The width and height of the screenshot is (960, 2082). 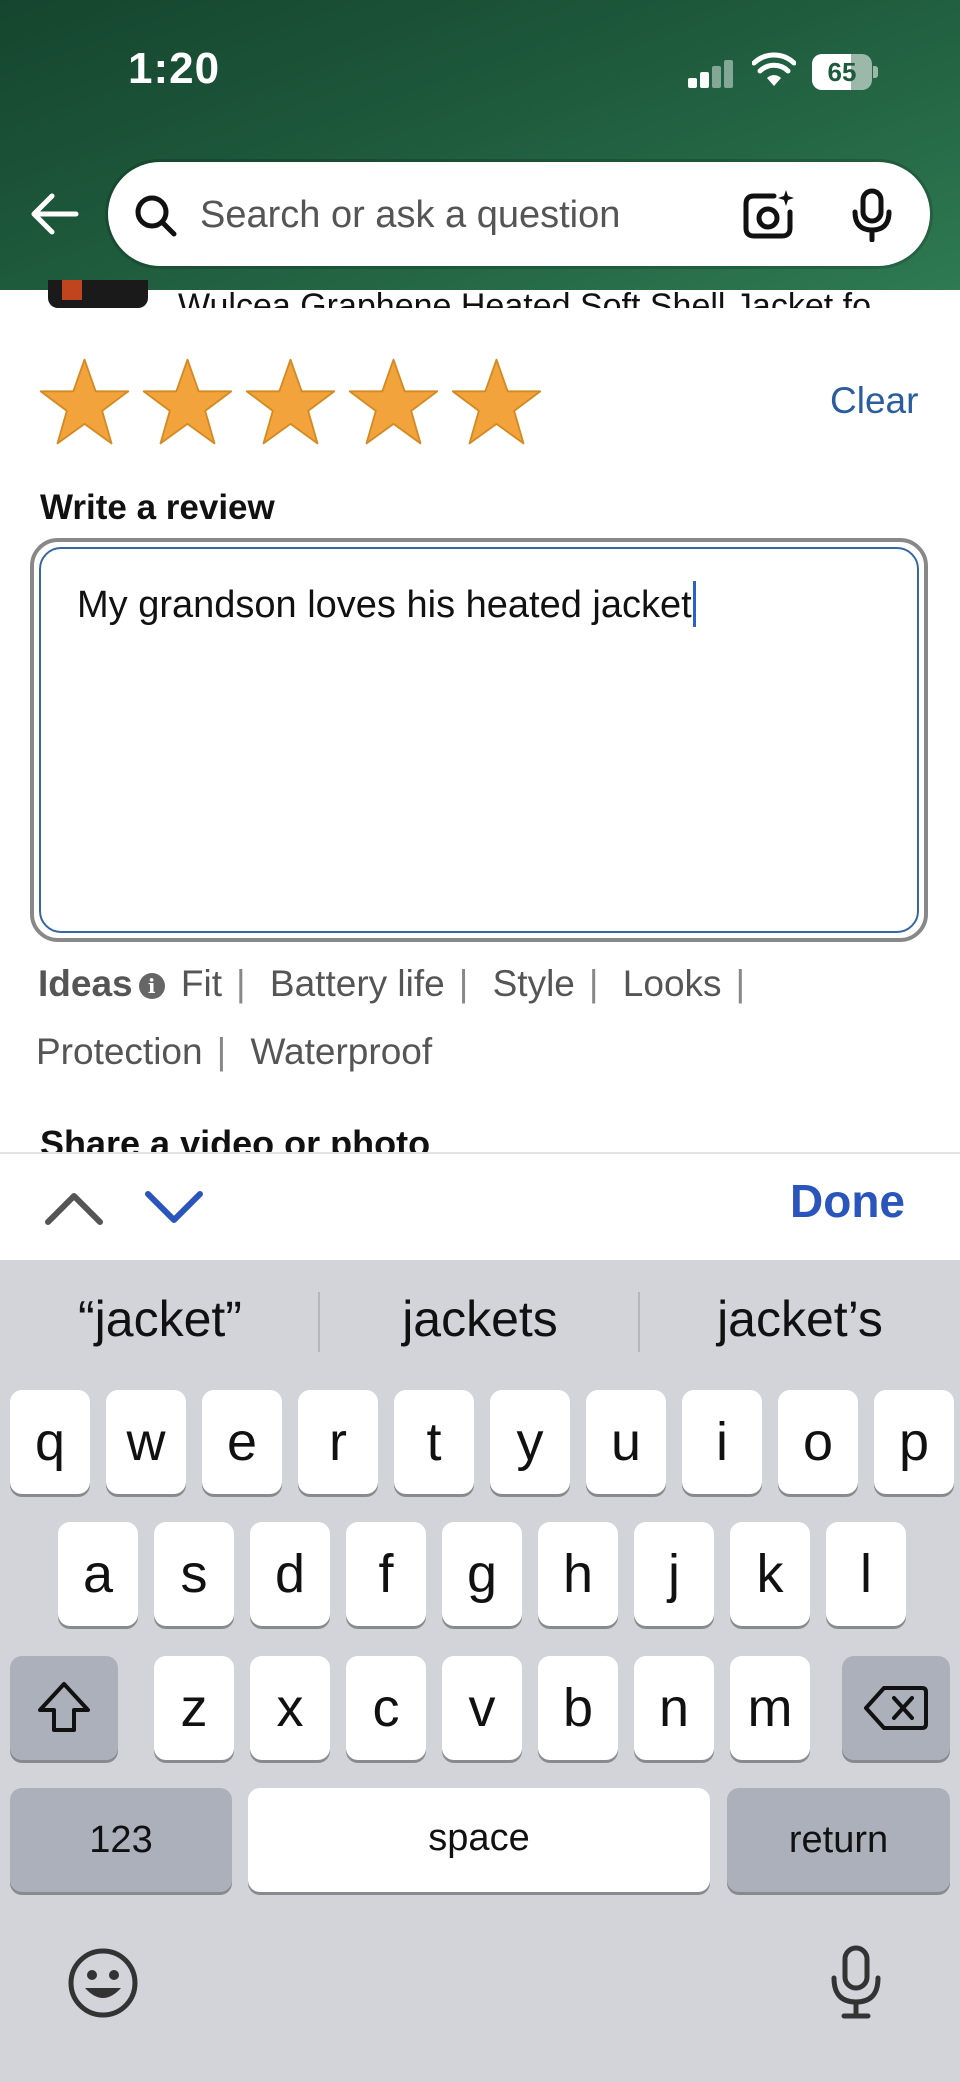 I want to click on app-header: 1:20 65, so click(x=480, y=145).